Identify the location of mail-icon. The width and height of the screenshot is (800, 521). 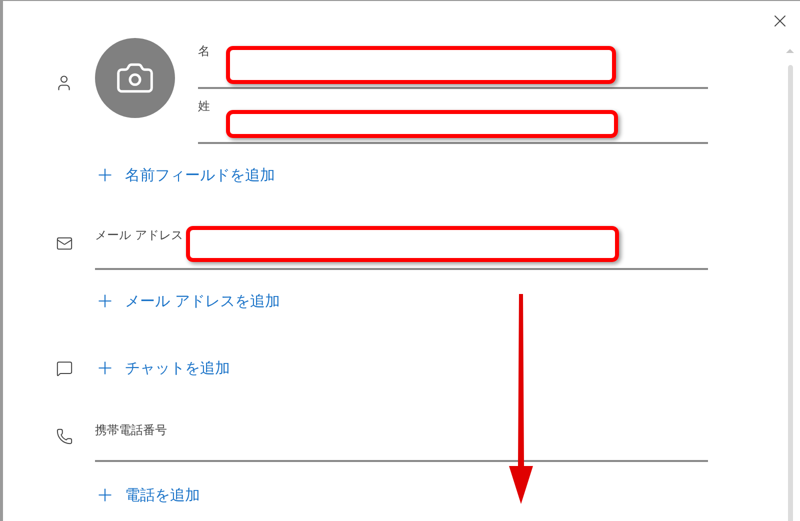
(64, 243).